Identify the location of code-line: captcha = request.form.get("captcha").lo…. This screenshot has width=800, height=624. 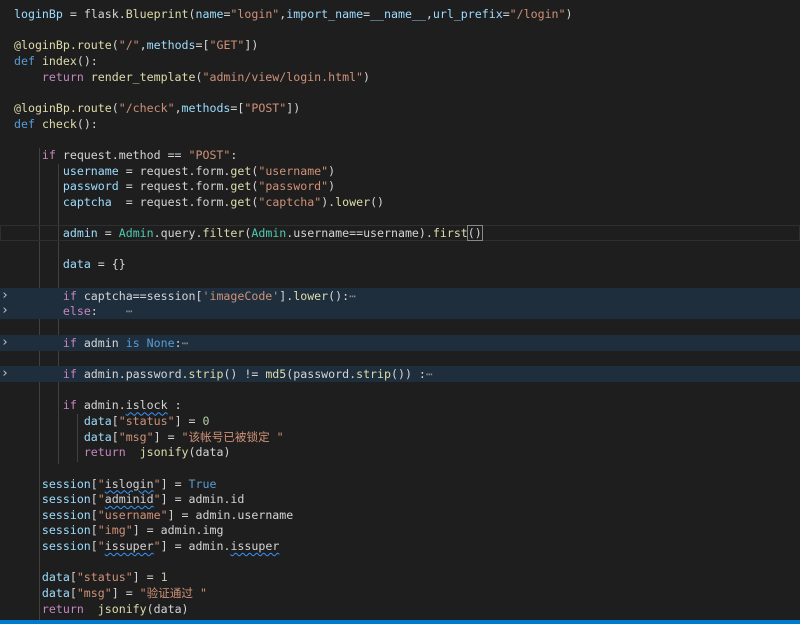
(400, 202).